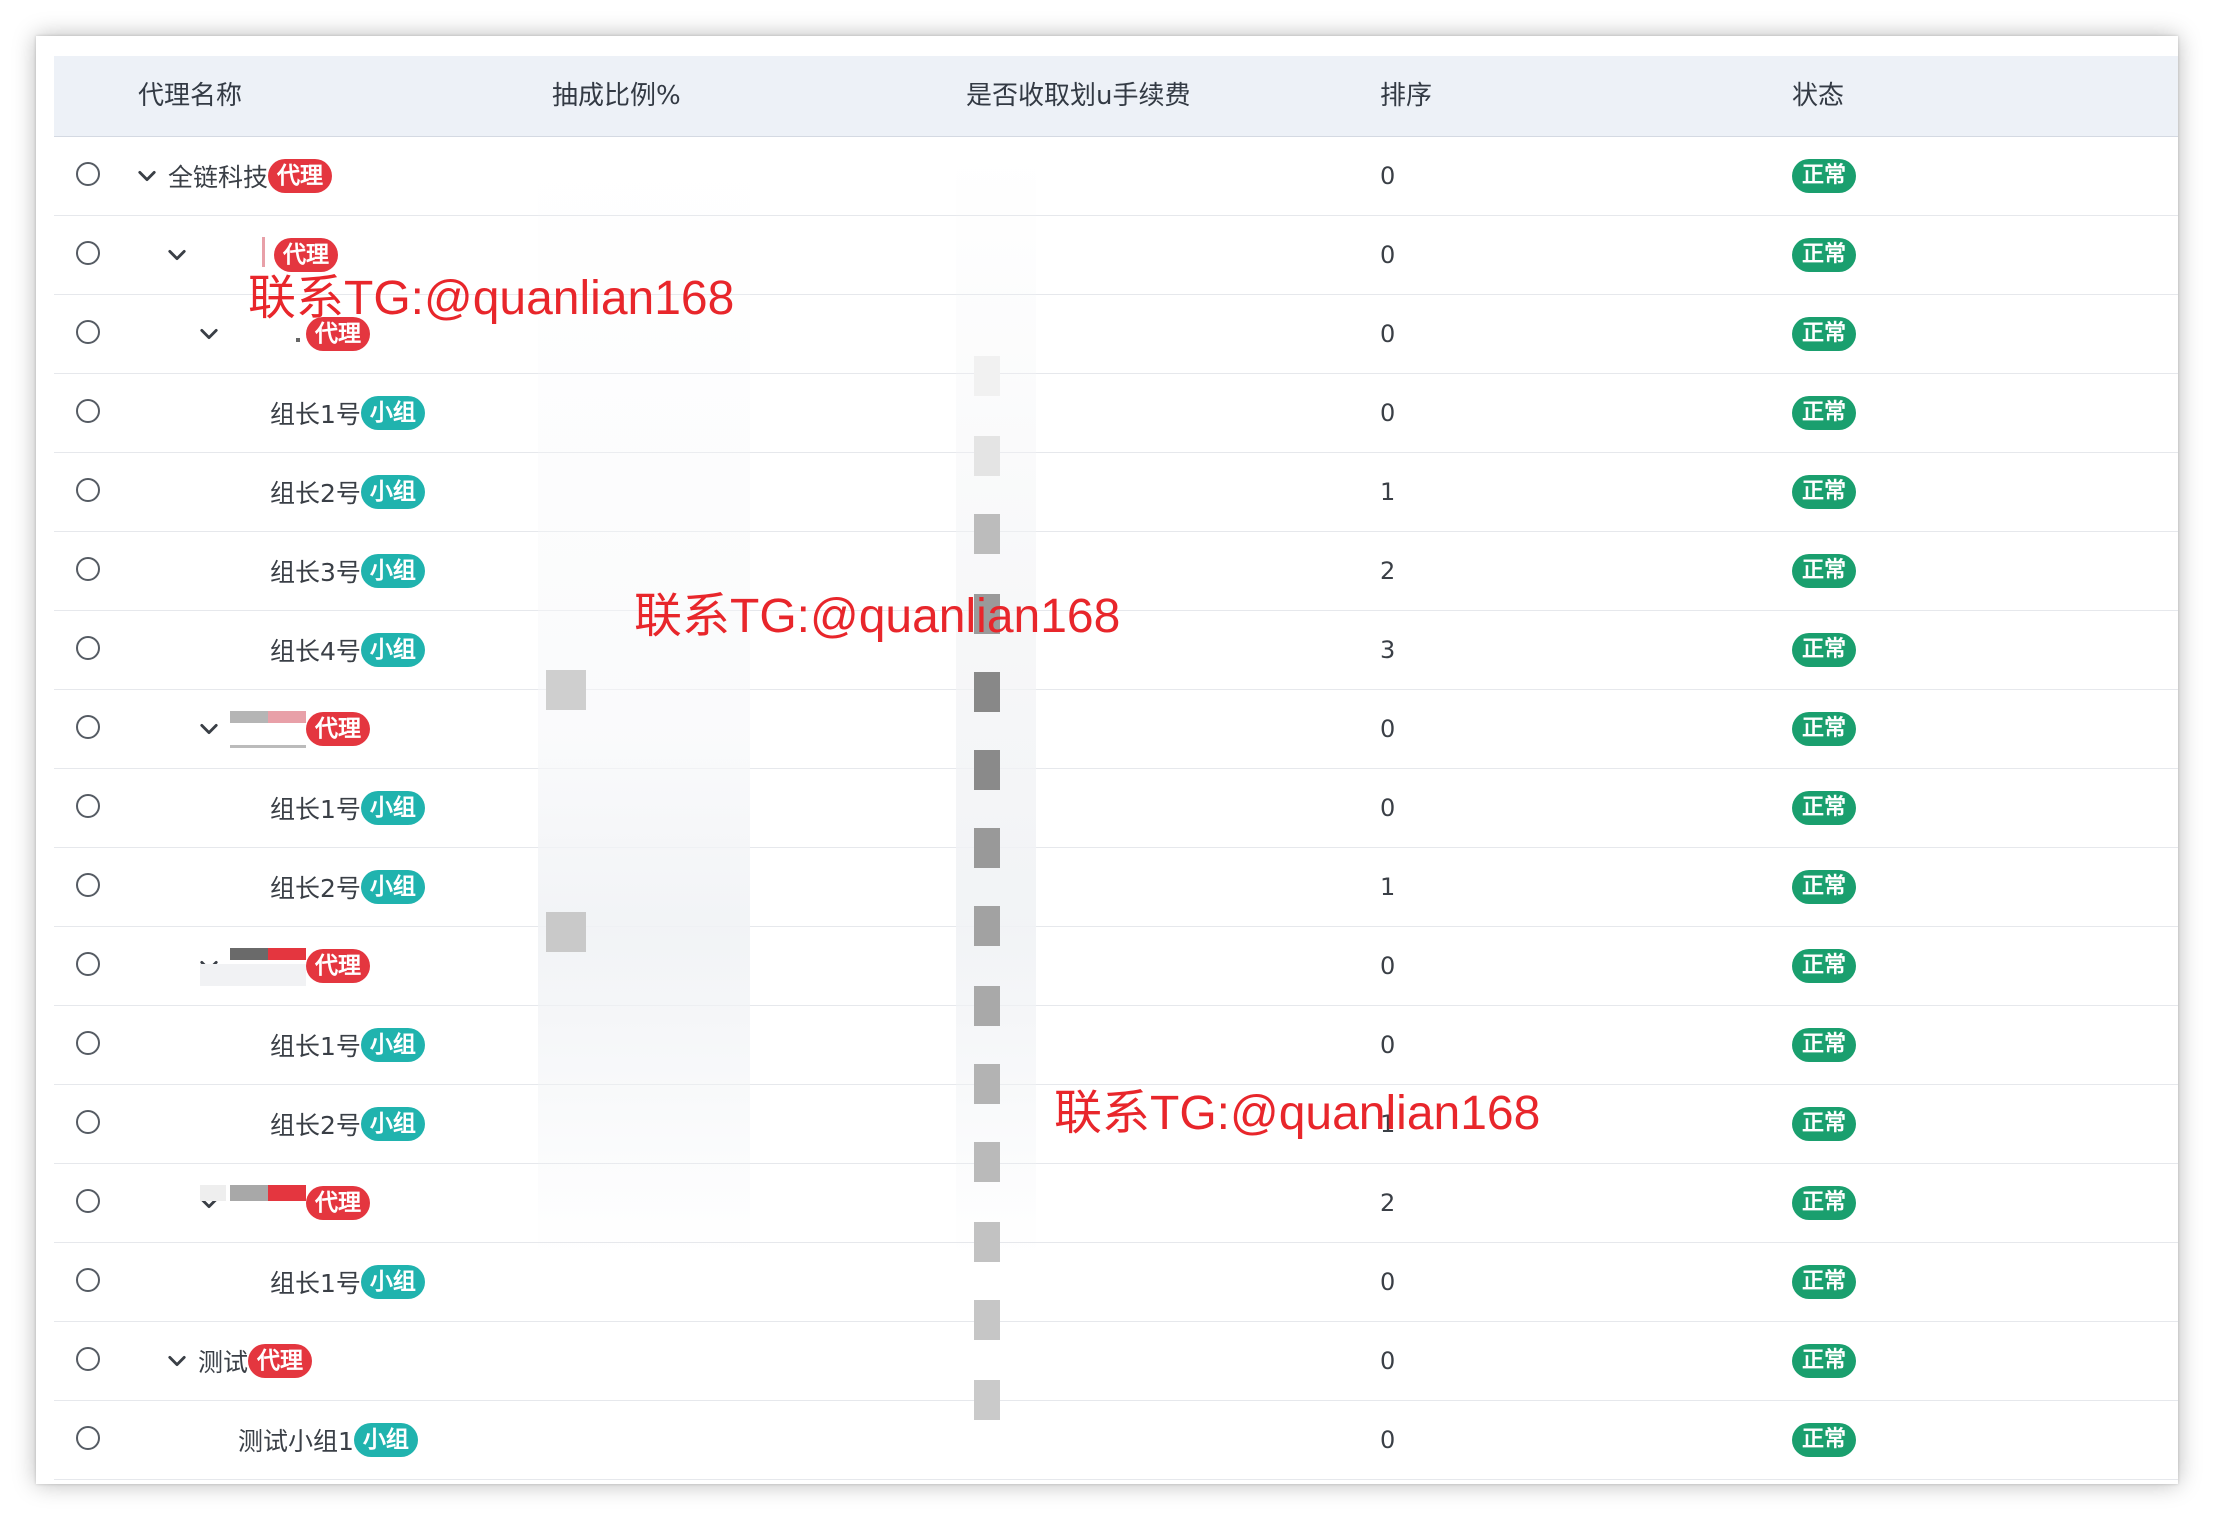  I want to click on row-name: 组长4号, so click(315, 651).